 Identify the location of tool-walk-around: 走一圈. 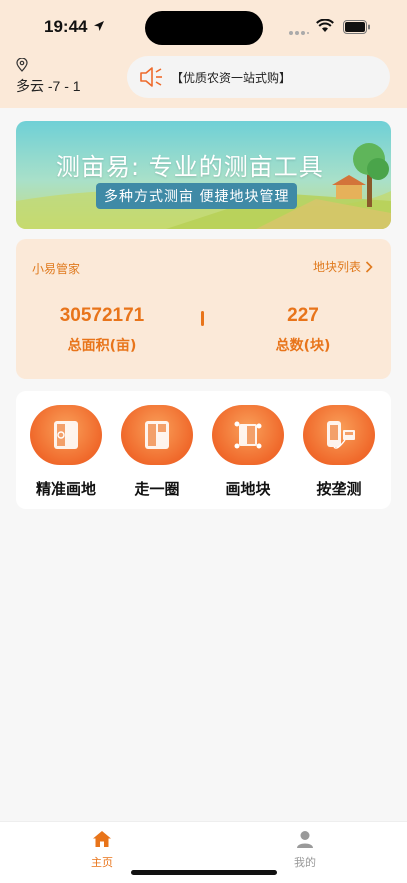
(157, 452).